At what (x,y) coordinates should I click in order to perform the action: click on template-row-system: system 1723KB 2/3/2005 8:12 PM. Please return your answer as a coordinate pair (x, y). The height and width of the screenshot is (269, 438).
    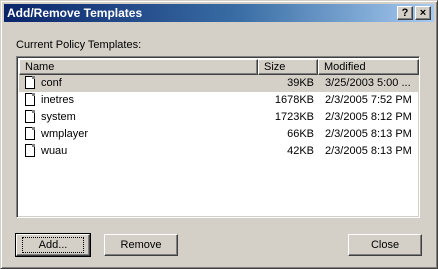
    Looking at the image, I should click on (219, 117).